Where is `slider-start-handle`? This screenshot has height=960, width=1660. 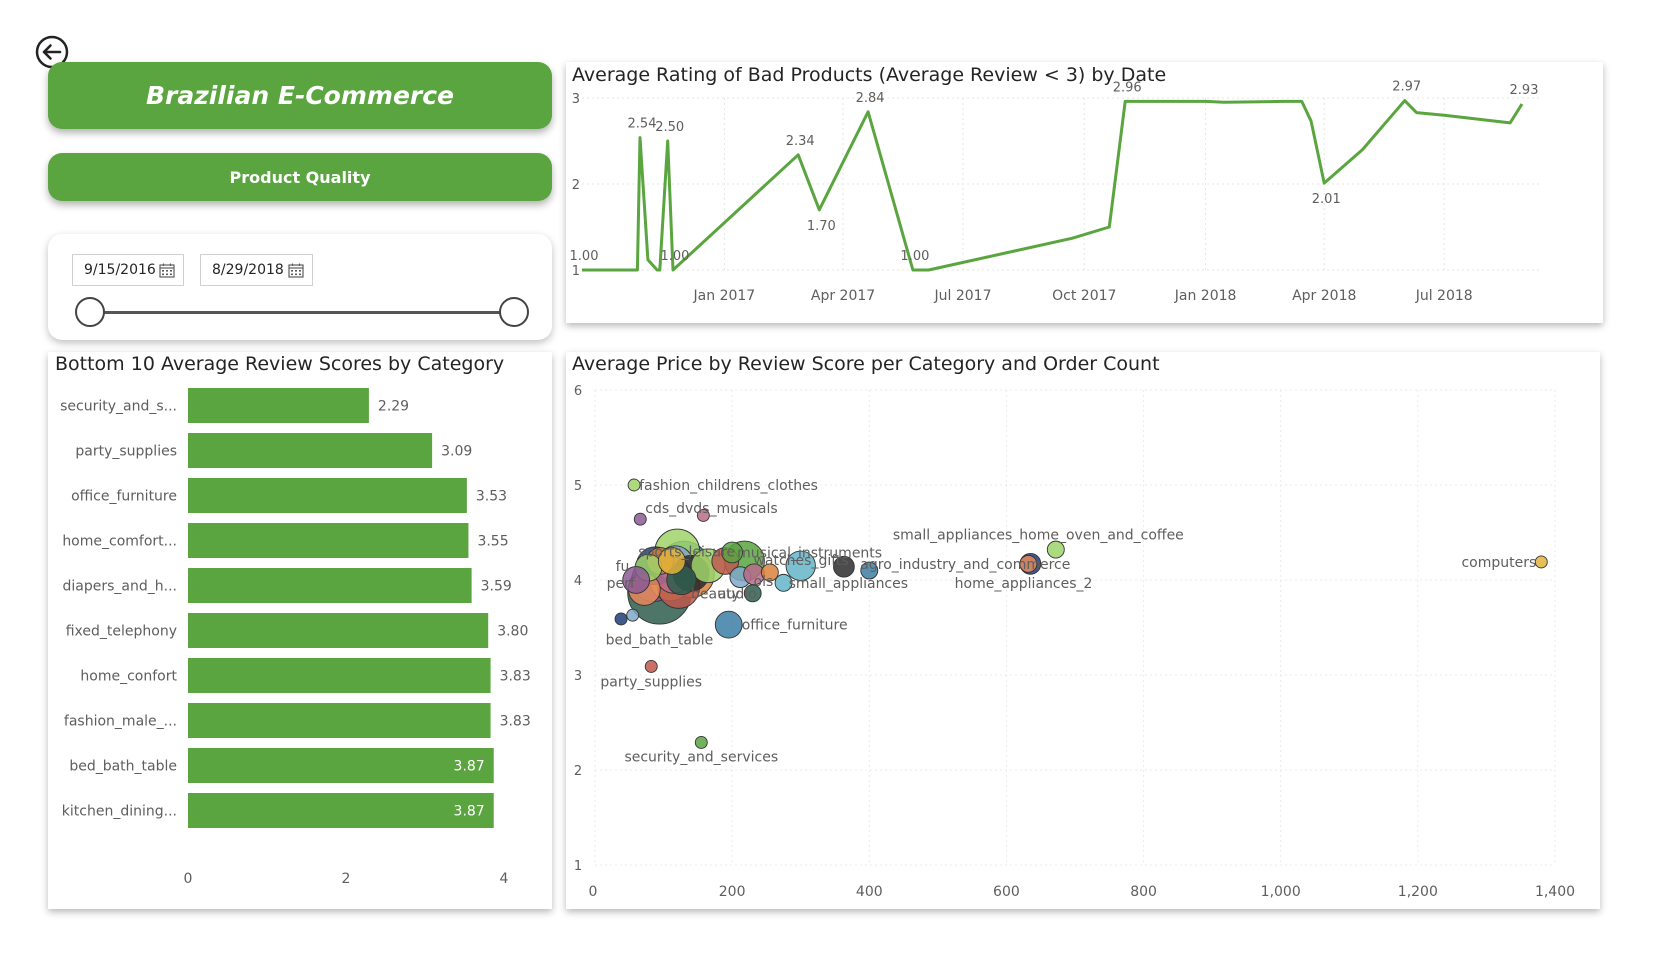
slider-start-handle is located at coordinates (90, 312).